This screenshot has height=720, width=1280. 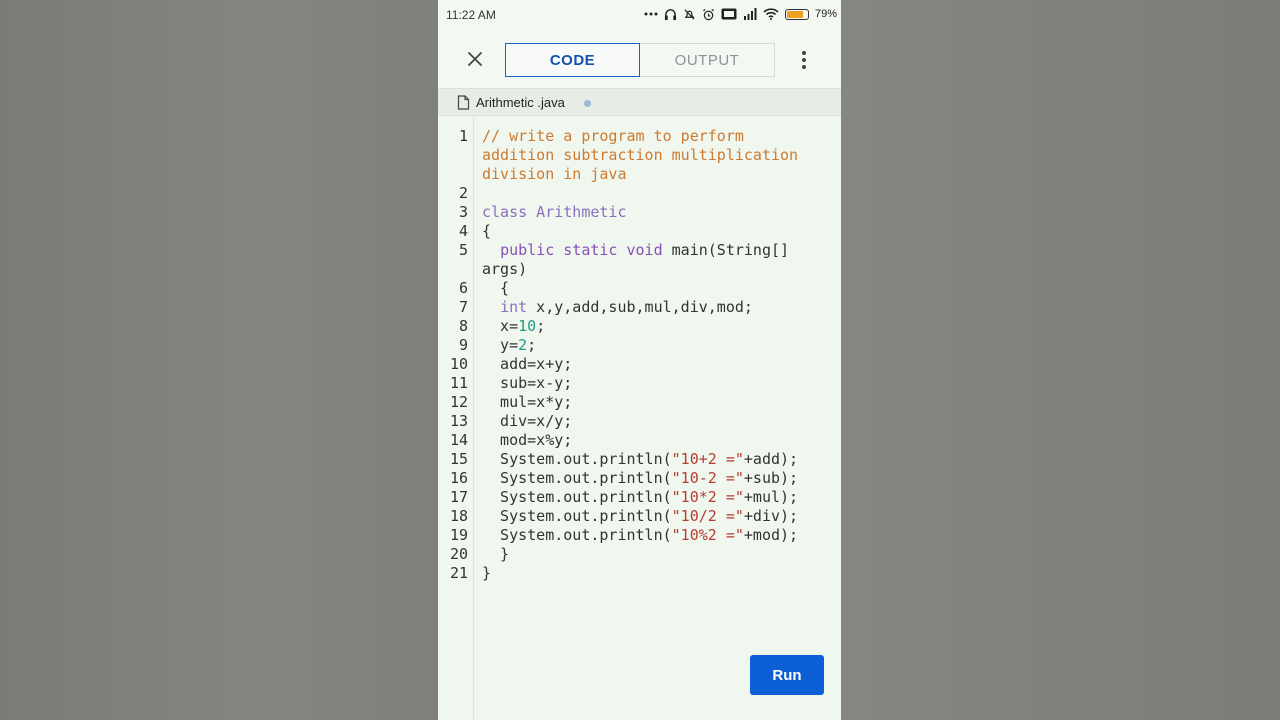 I want to click on code-line: 7 int x,y,add,sub,mul,div,mod;, so click(x=639, y=307).